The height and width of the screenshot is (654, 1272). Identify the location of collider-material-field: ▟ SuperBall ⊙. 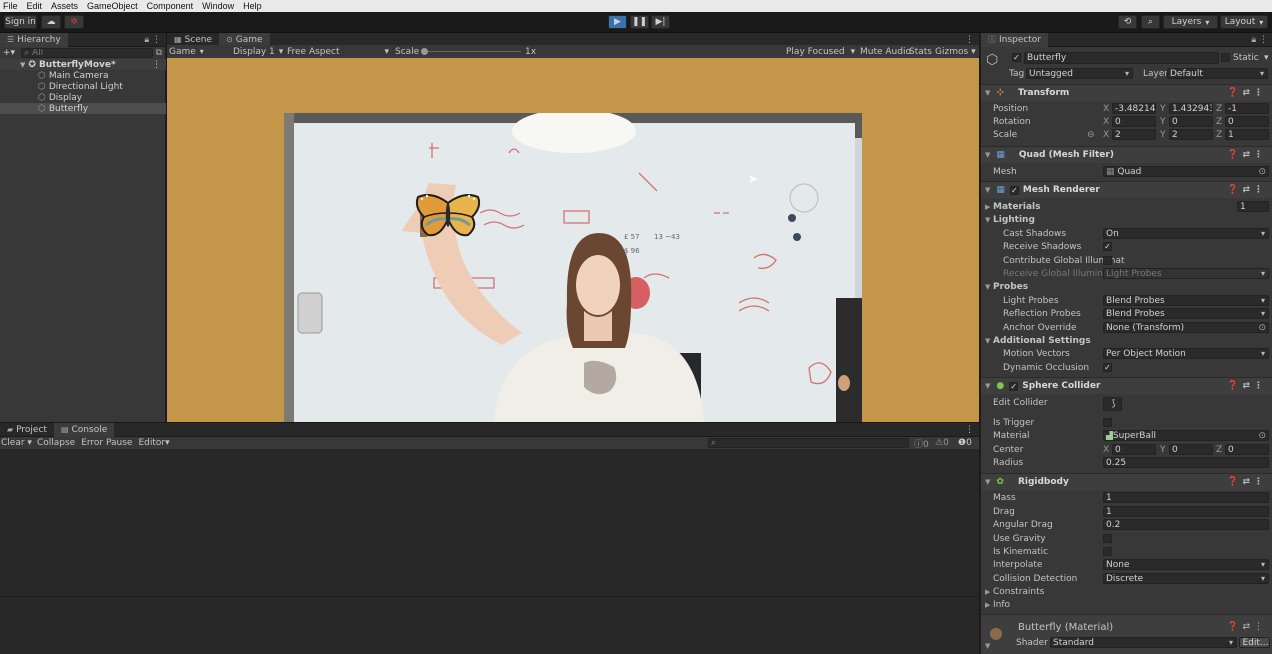
(1186, 435).